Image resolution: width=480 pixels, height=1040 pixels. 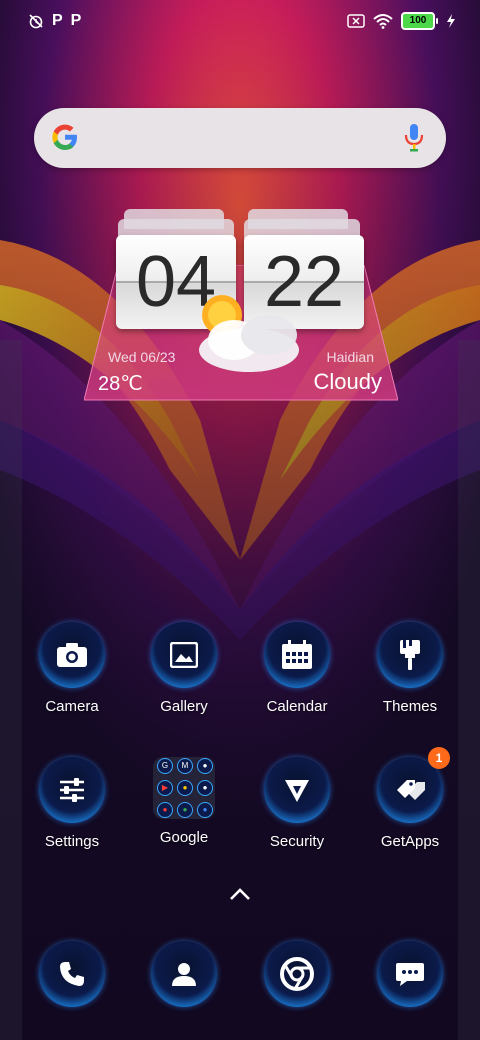 I want to click on weather-city: Haidian, so click(x=350, y=357).